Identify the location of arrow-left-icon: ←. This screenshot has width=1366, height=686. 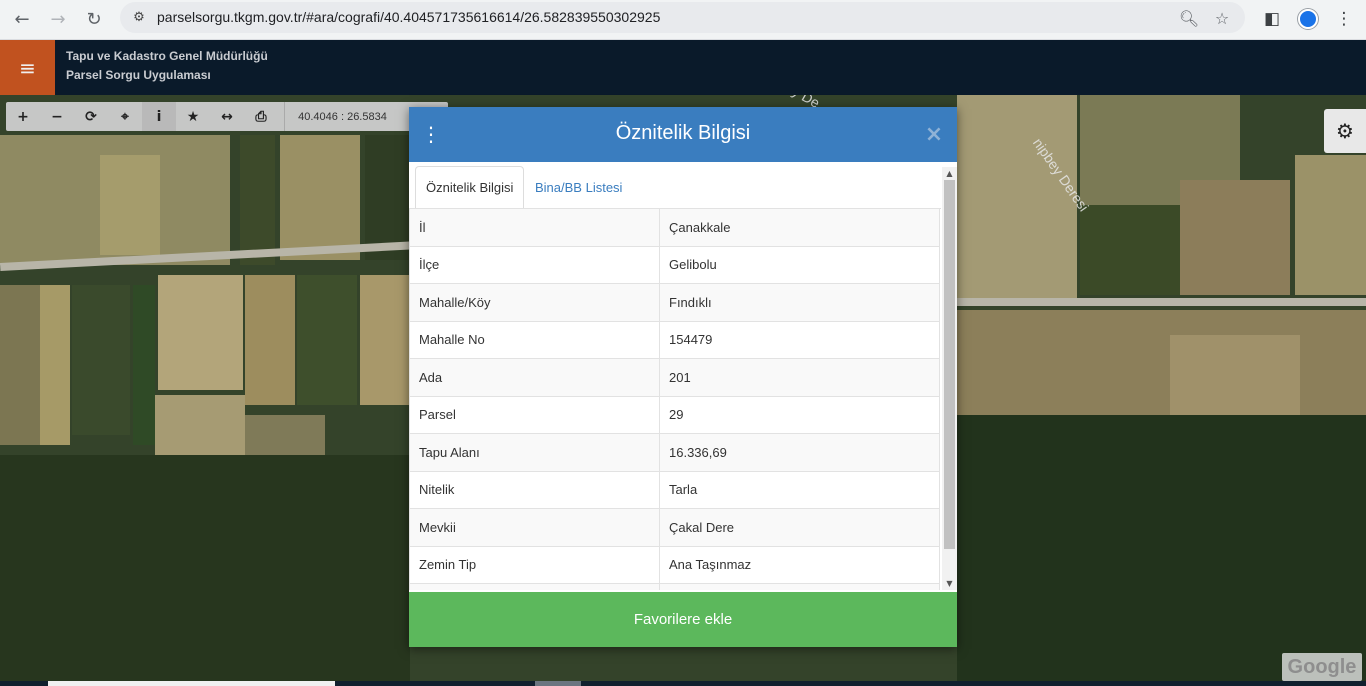
(22, 19).